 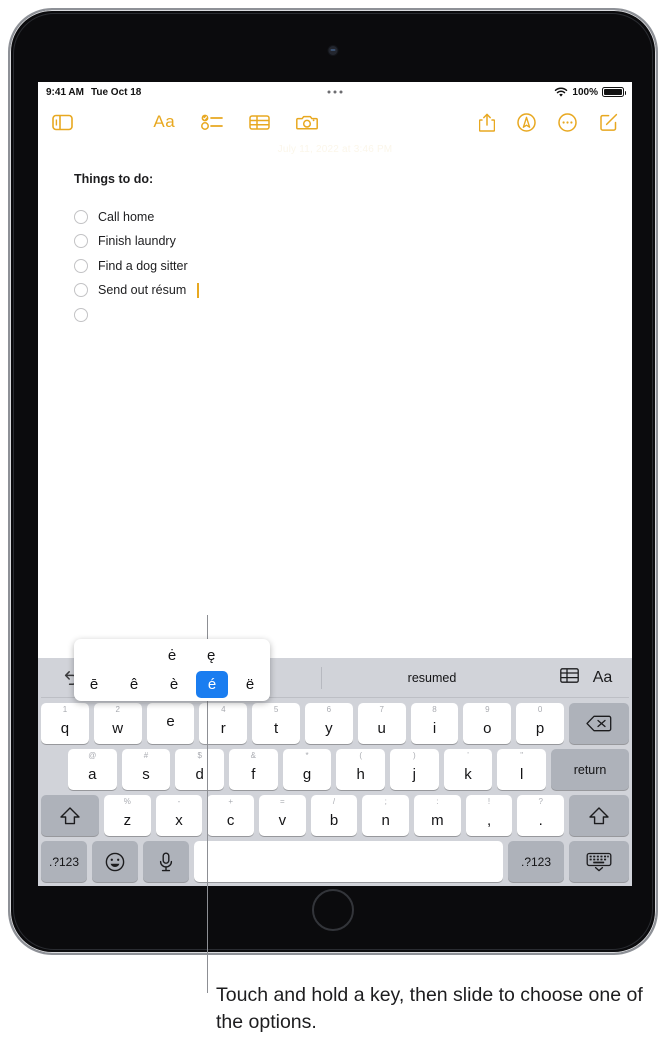 What do you see at coordinates (522, 769) in the screenshot?
I see `key-l: " l` at bounding box center [522, 769].